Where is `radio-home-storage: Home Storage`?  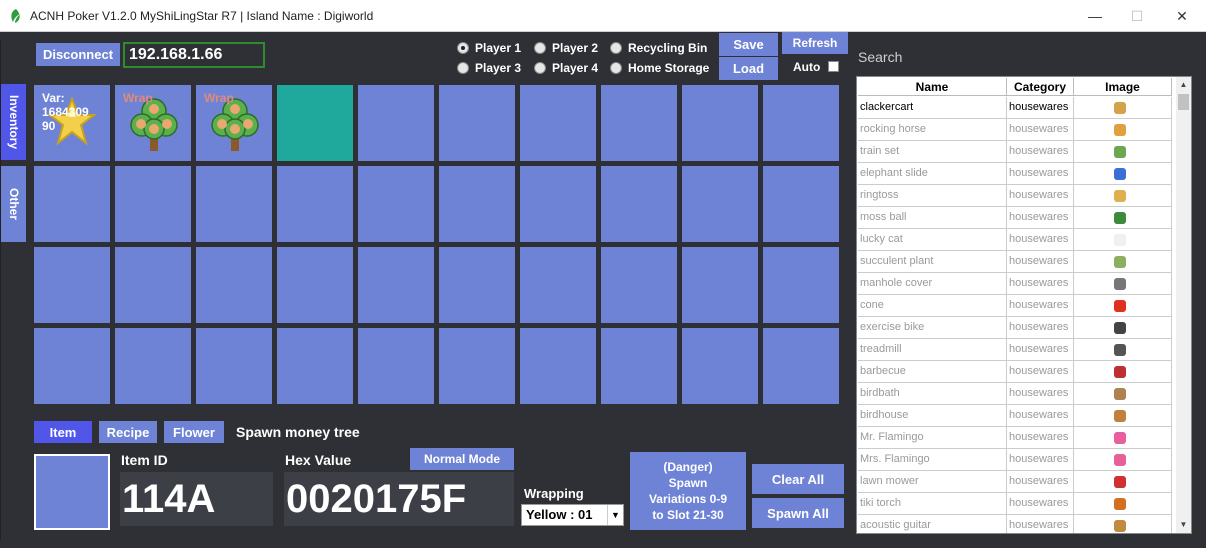 radio-home-storage: Home Storage is located at coordinates (659, 68).